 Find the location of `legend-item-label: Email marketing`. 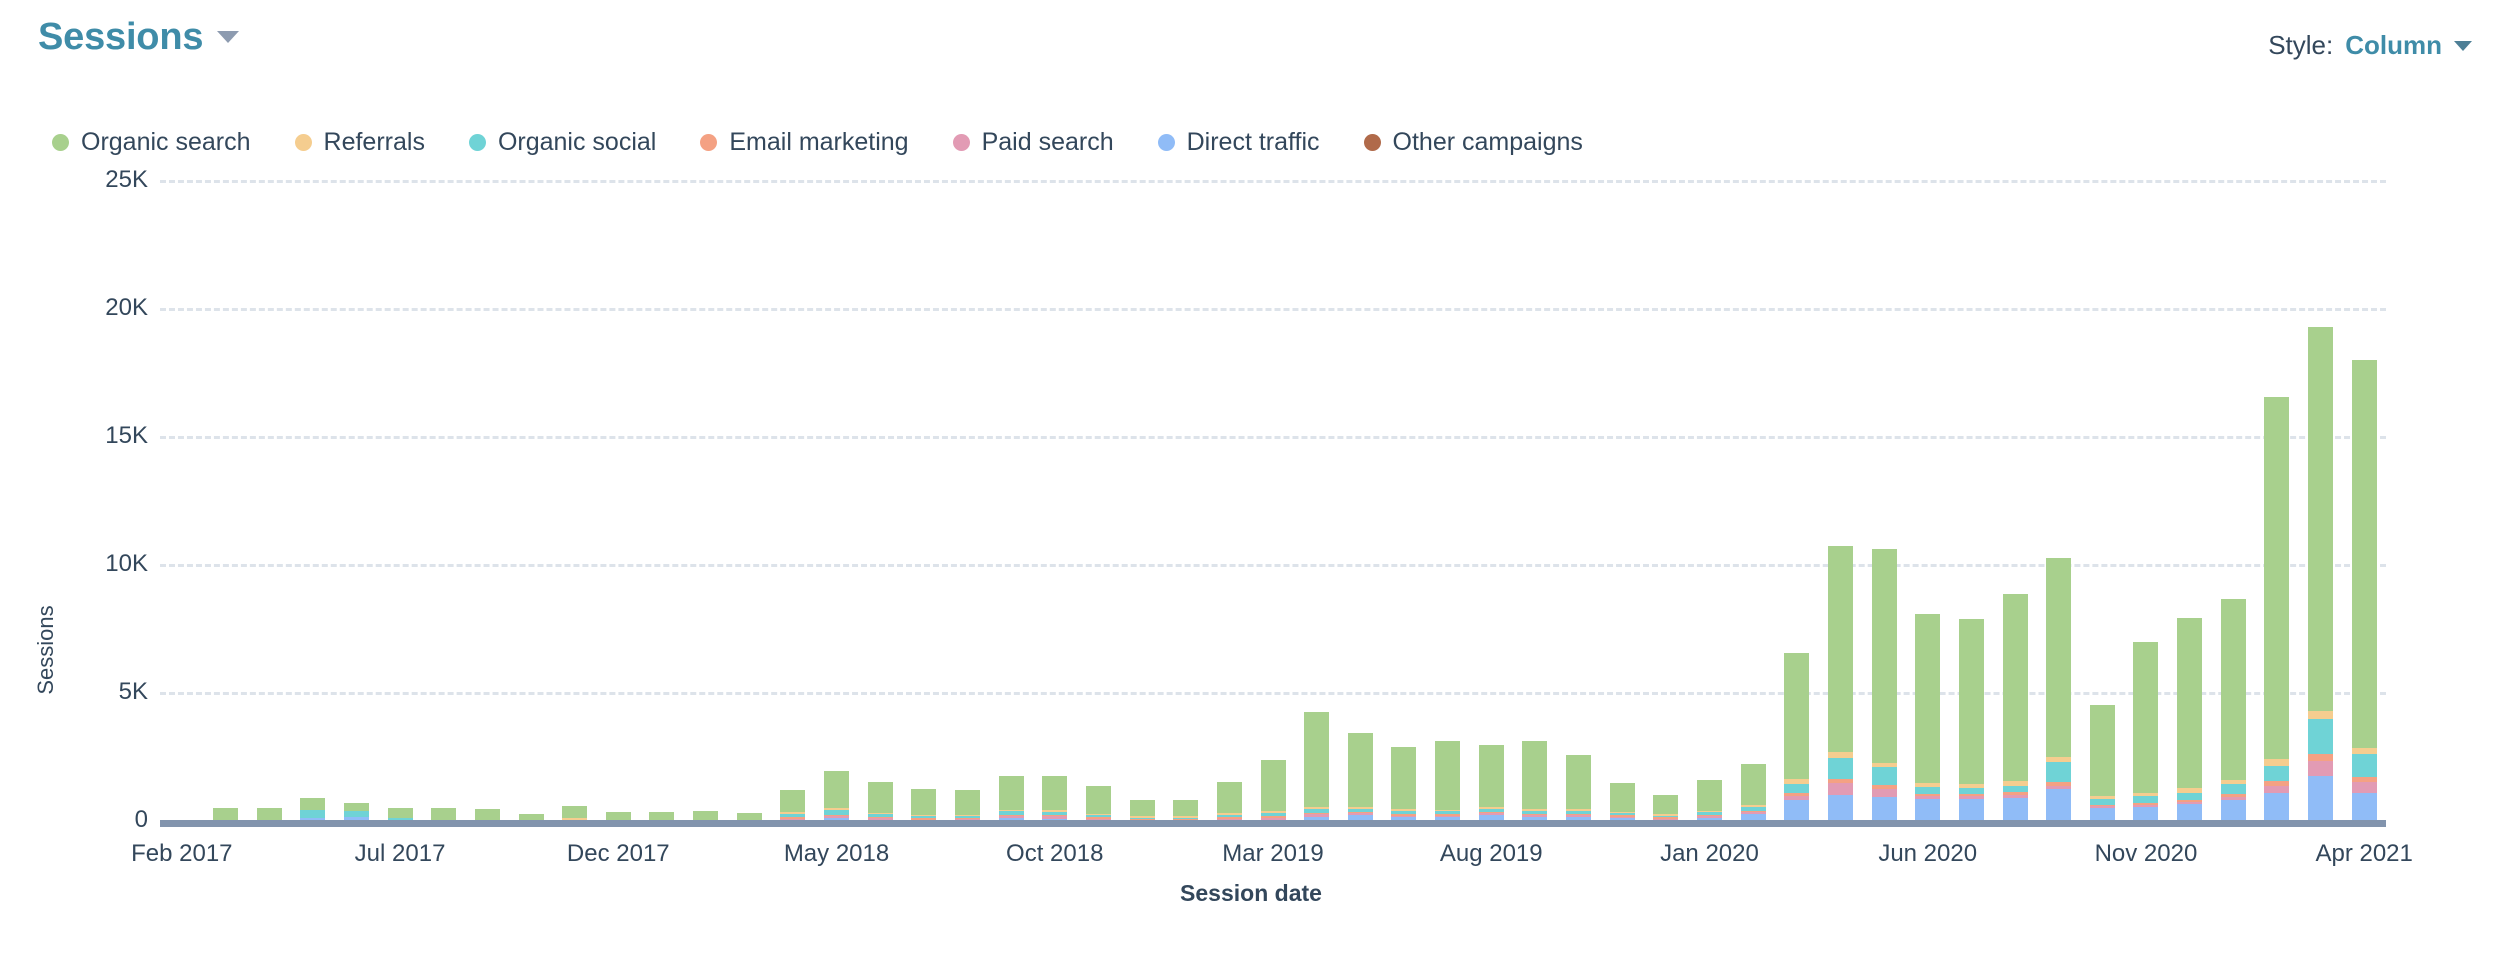

legend-item-label: Email marketing is located at coordinates (819, 142).